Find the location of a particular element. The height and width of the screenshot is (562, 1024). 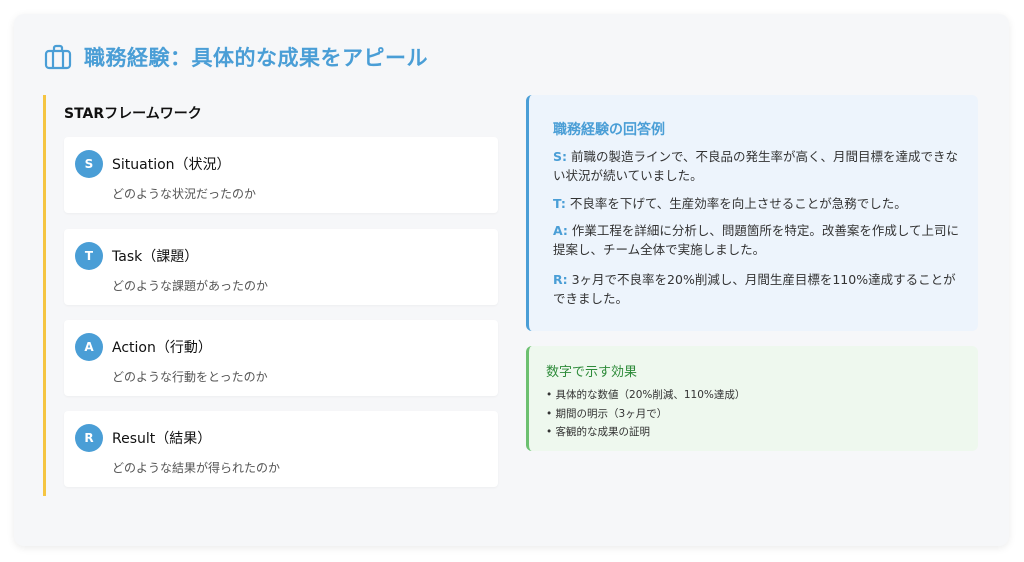

star-item-desc: どのような状況だったのか is located at coordinates (184, 194).